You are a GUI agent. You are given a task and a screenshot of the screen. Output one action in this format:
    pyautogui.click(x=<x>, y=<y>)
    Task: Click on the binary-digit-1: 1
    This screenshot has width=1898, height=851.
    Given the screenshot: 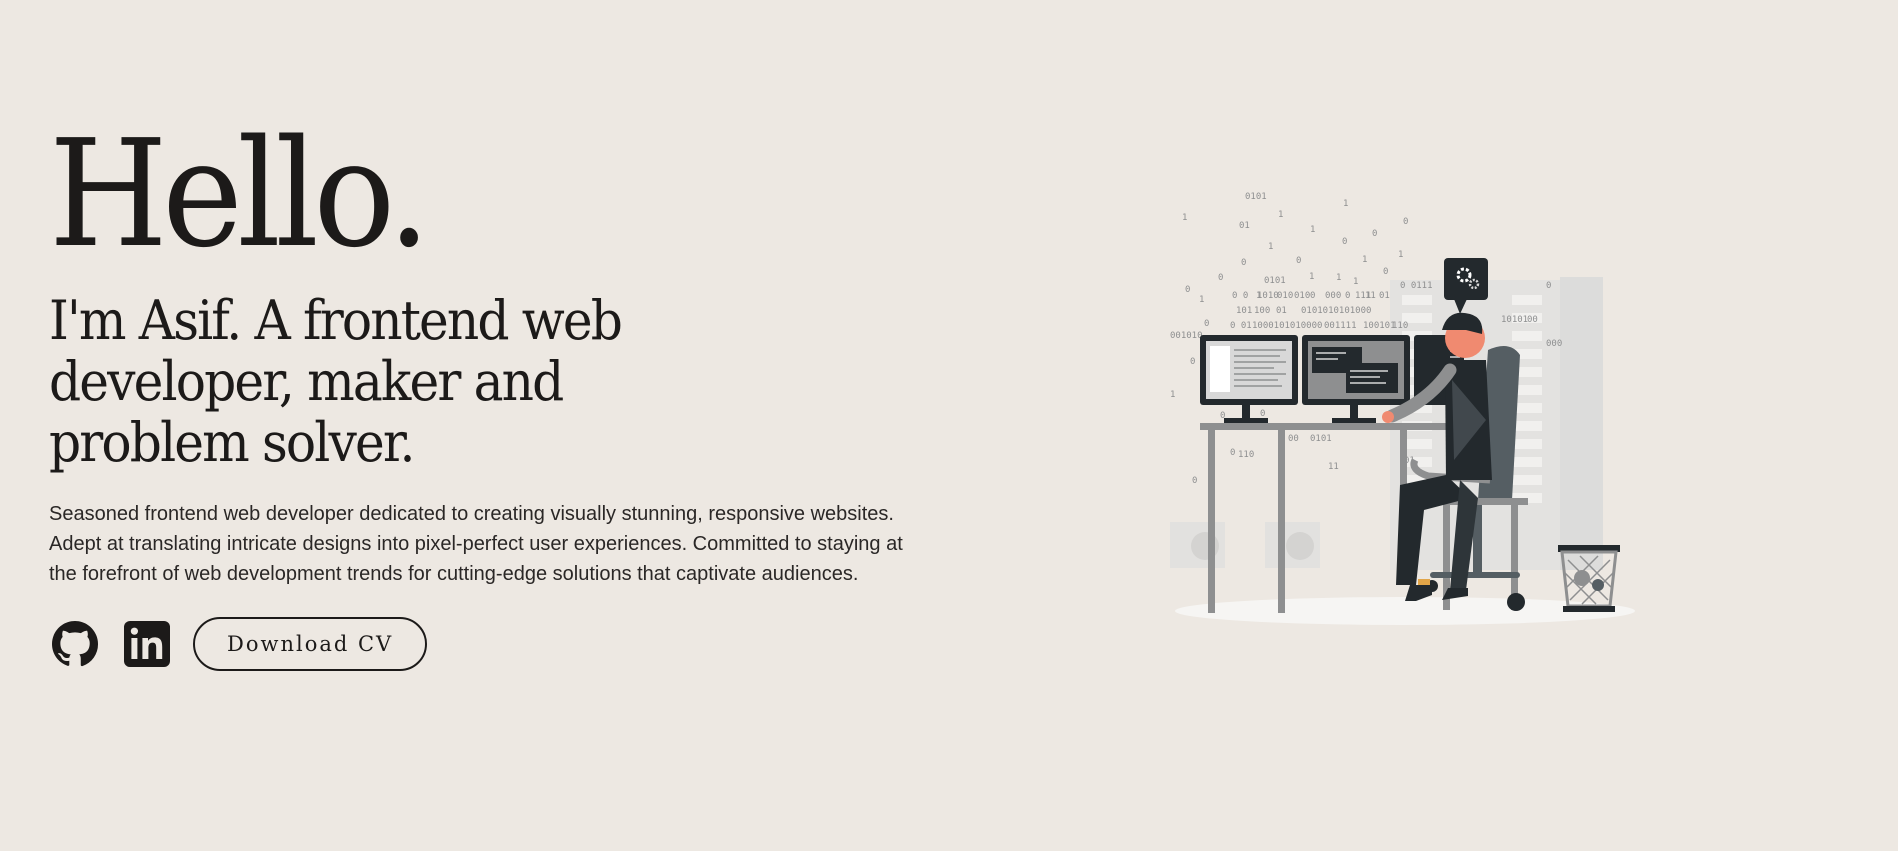 What is the action you would take?
    pyautogui.click(x=1345, y=204)
    